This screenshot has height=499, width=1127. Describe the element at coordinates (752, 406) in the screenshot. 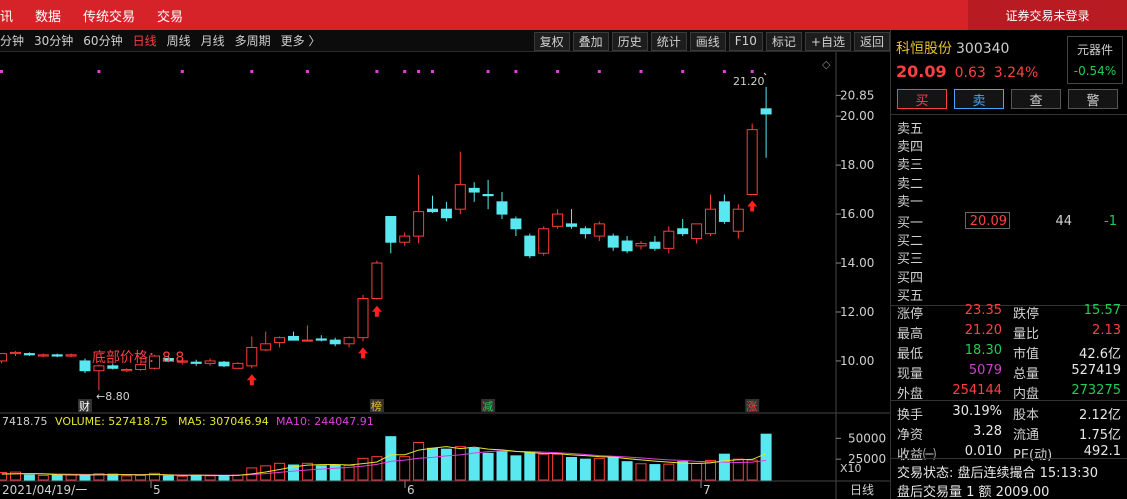

I see `event-badge: 涨` at that location.